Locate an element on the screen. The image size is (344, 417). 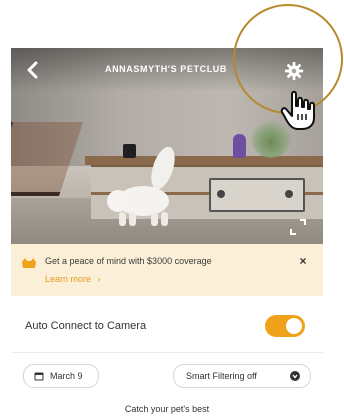
feed-cat is located at coordinates (143, 184).